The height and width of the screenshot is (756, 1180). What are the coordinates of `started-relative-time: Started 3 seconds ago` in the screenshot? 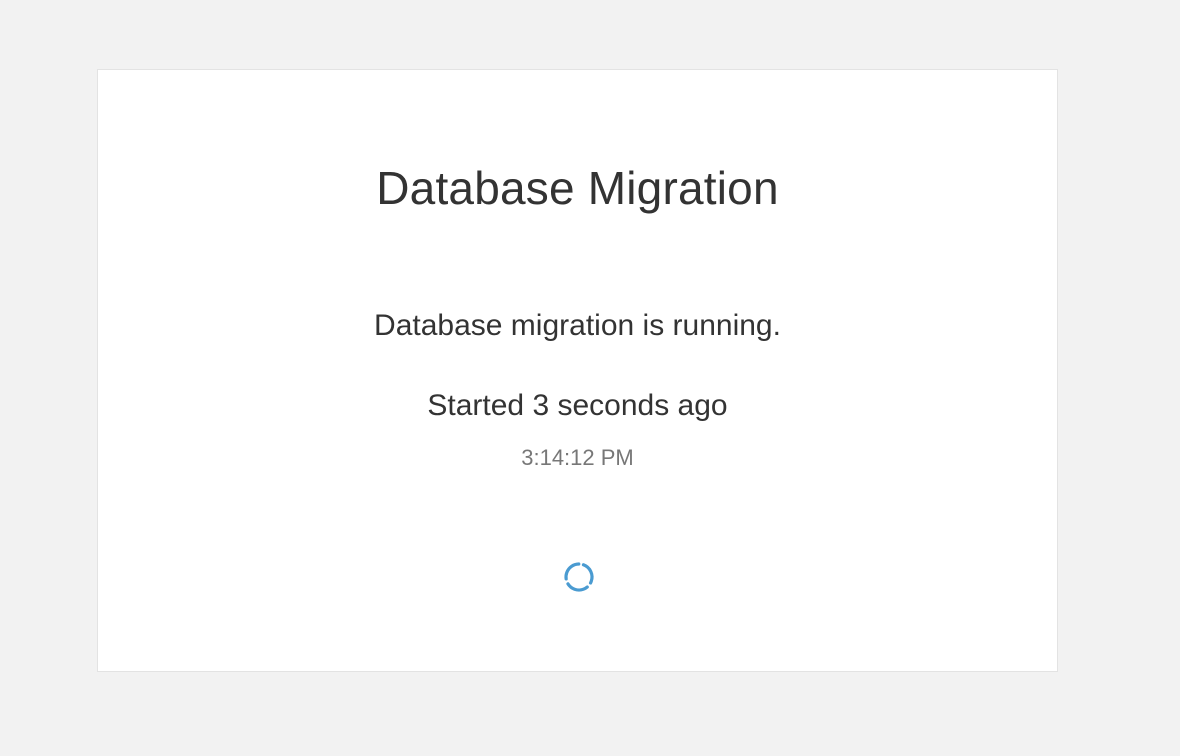 It's located at (577, 405).